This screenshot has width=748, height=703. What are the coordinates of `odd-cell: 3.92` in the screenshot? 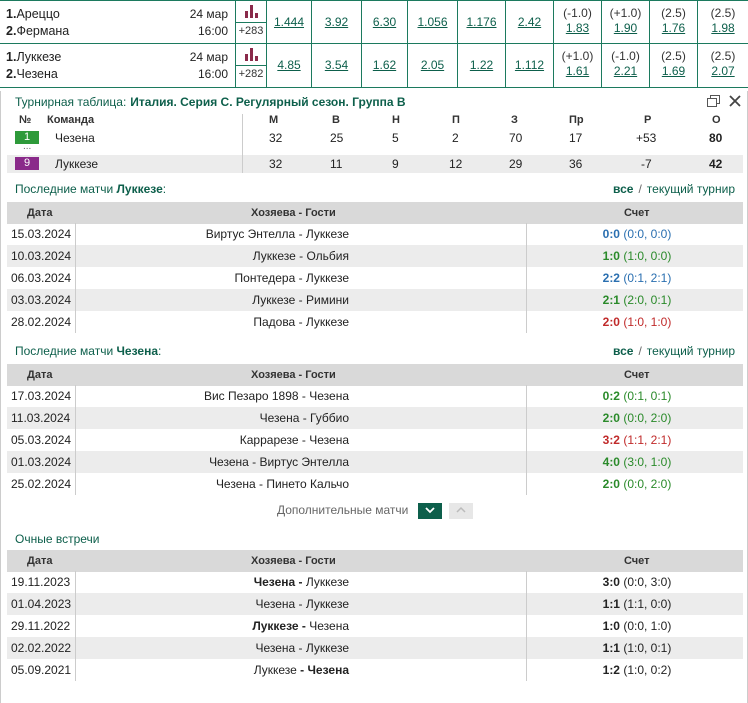 It's located at (337, 23).